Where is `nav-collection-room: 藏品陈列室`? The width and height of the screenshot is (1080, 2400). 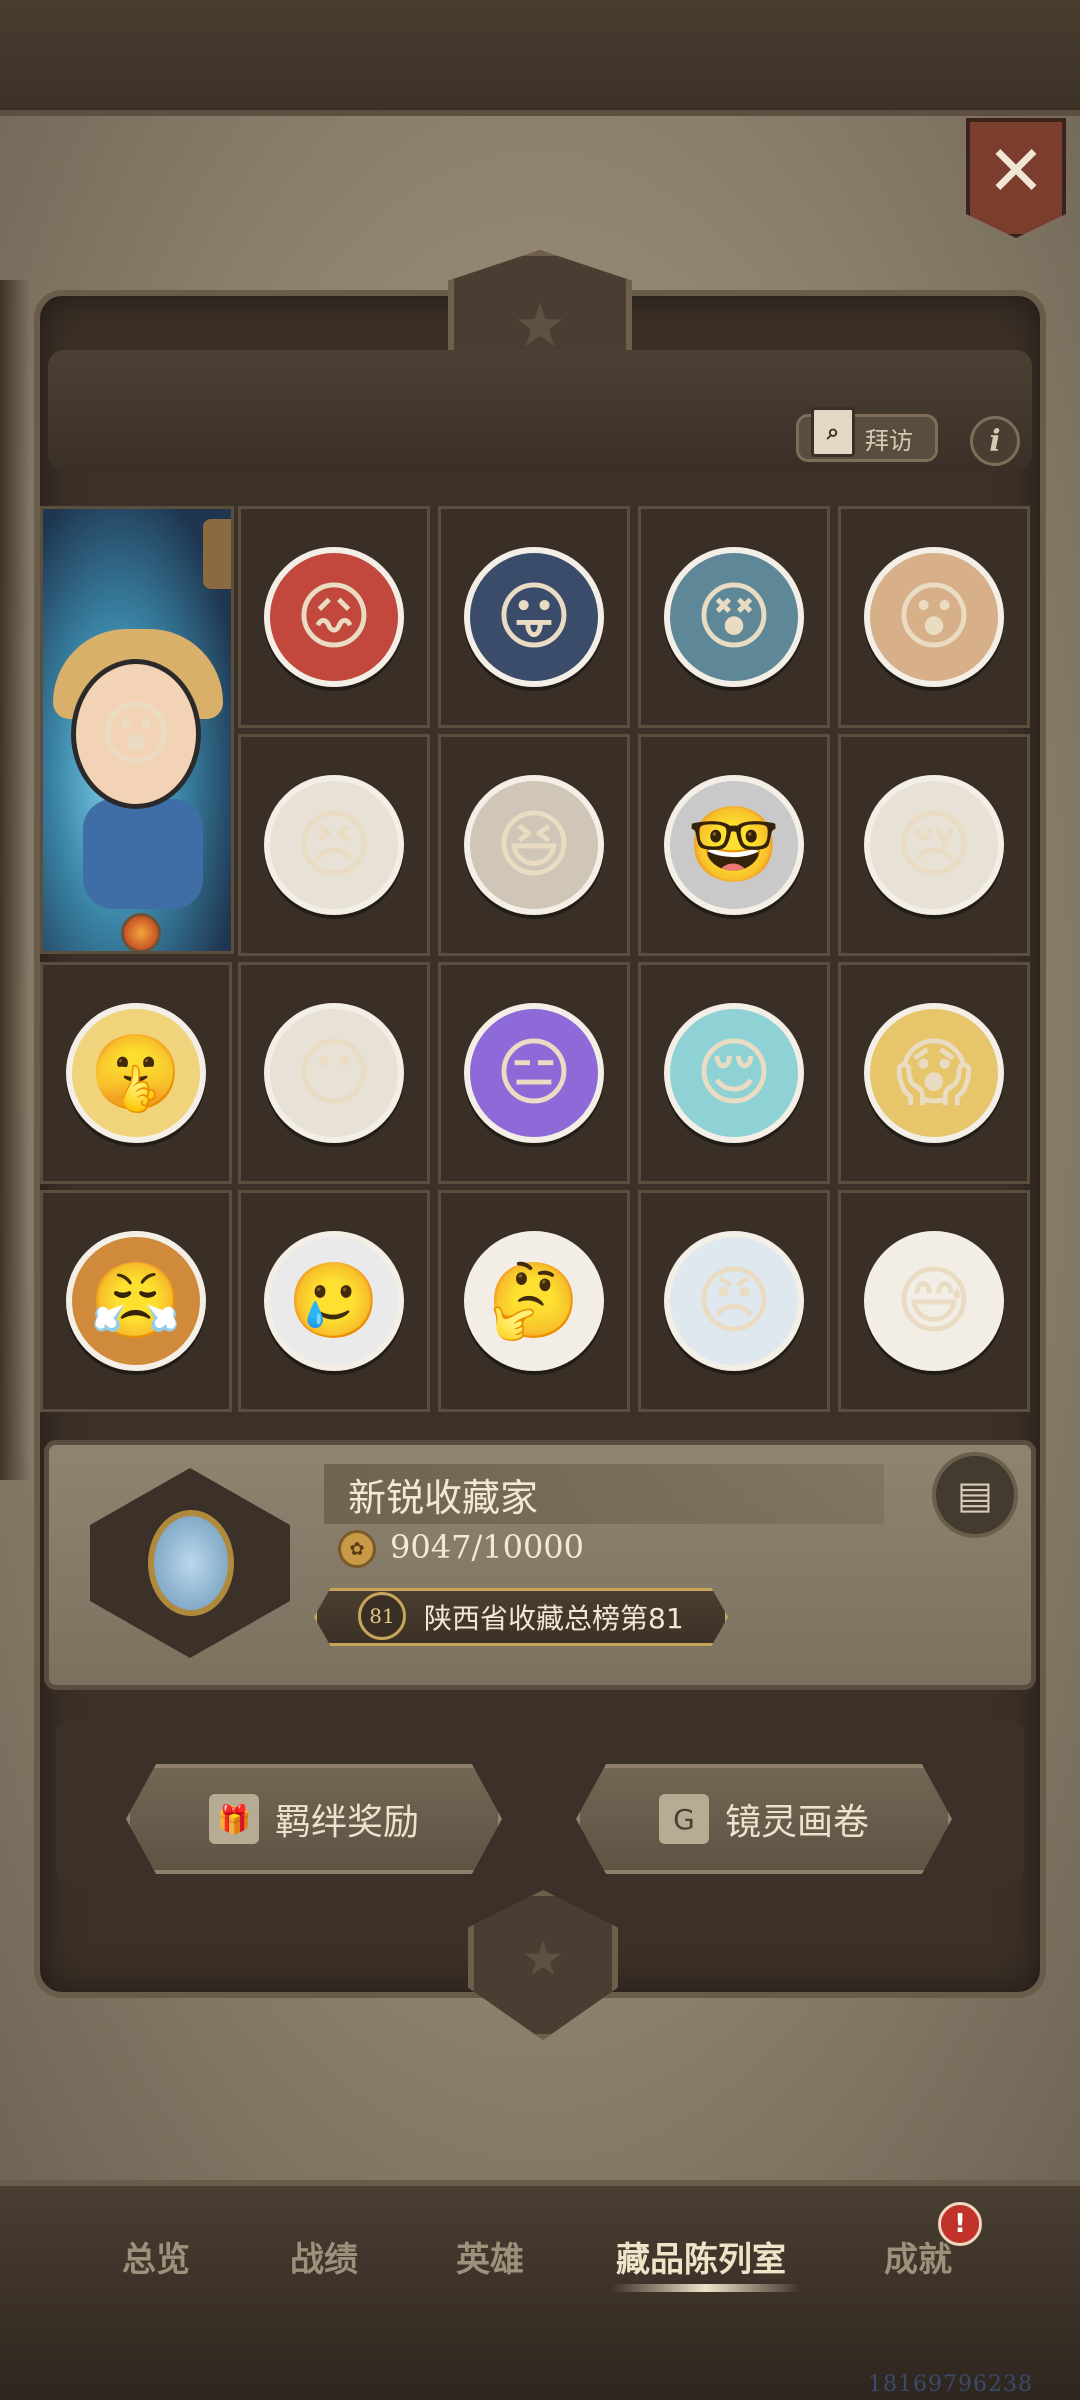 nav-collection-room: 藏品陈列室 is located at coordinates (701, 2257).